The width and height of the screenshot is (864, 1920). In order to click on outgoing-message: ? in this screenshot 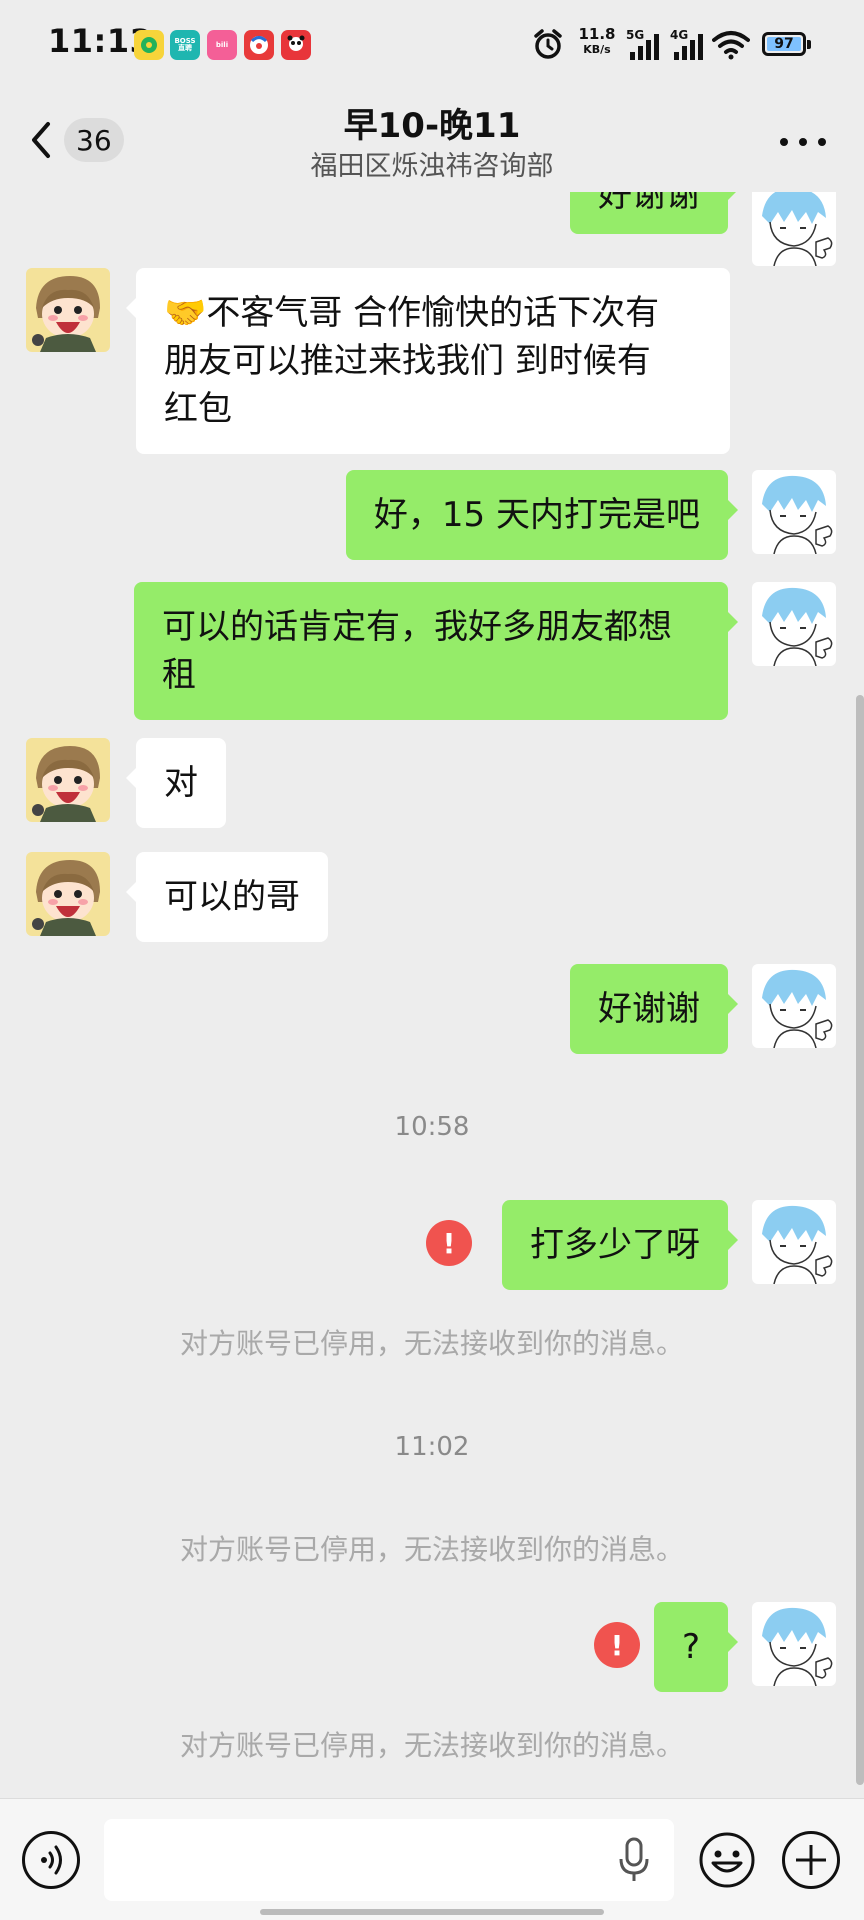, I will do `click(696, 1647)`.